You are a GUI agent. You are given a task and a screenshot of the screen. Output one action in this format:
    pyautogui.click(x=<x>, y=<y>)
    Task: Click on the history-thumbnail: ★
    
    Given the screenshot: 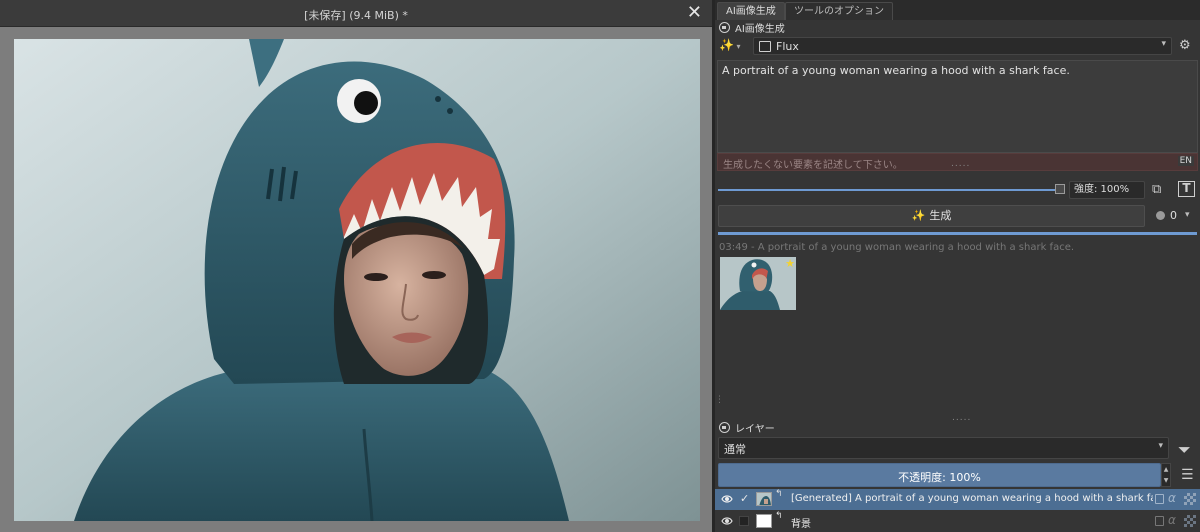 What is the action you would take?
    pyautogui.click(x=758, y=283)
    